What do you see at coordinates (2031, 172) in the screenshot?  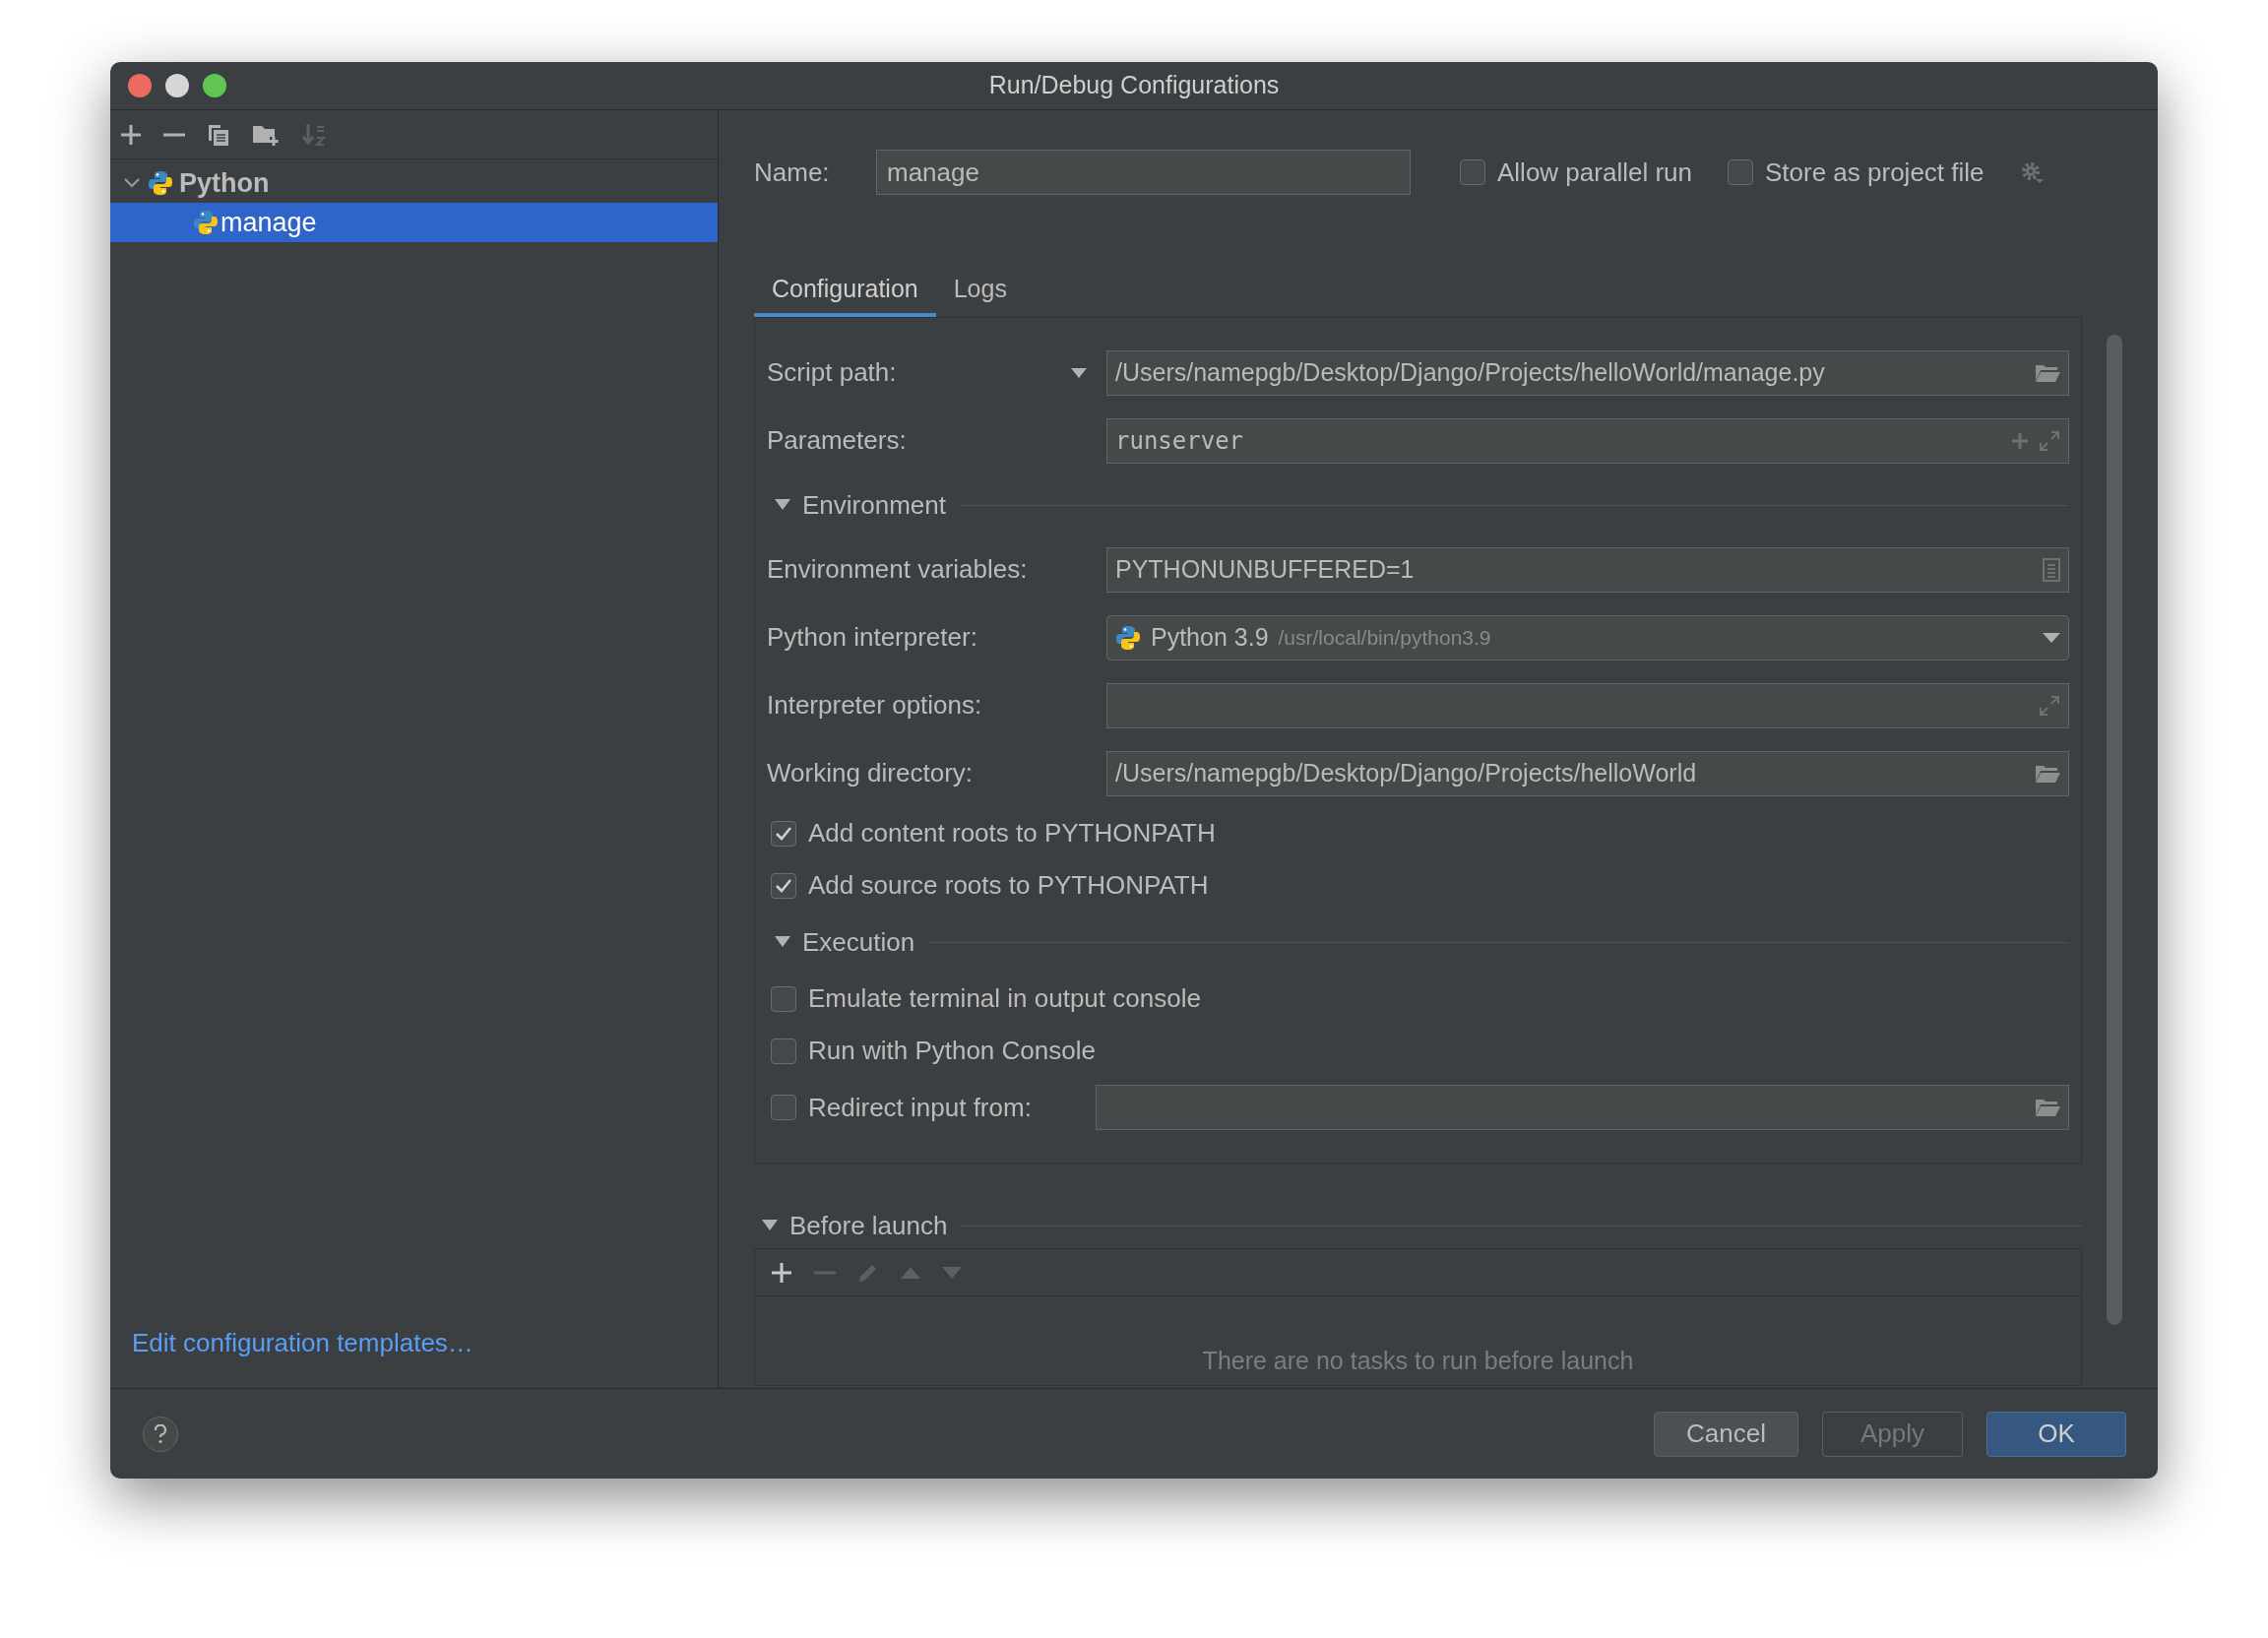 I see `gear-icon` at bounding box center [2031, 172].